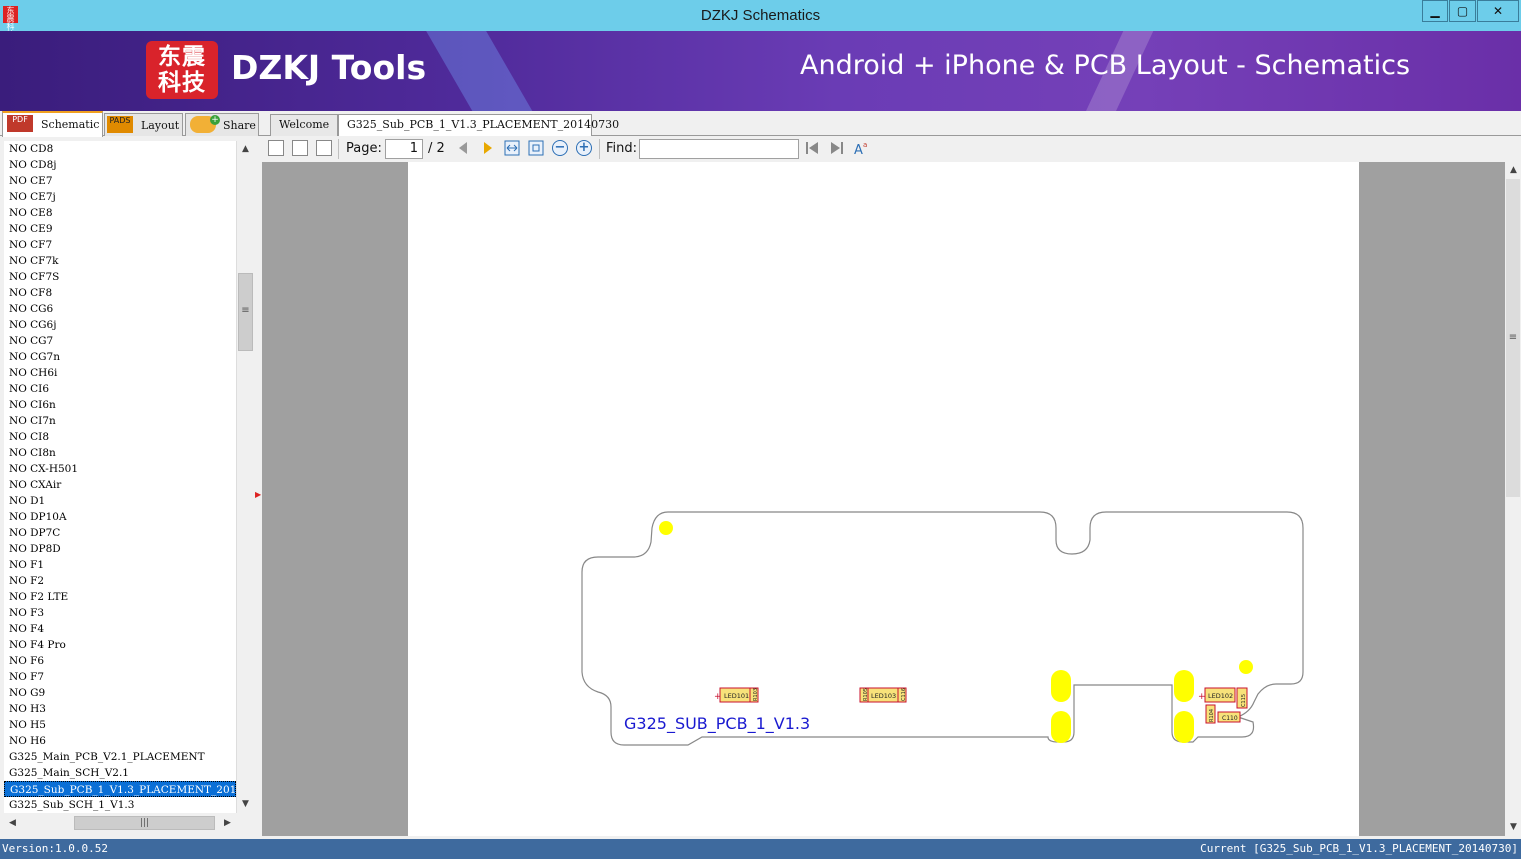 This screenshot has height=859, width=1521. I want to click on component-led102: + LED102 C115 R104 C110, so click(1223, 705).